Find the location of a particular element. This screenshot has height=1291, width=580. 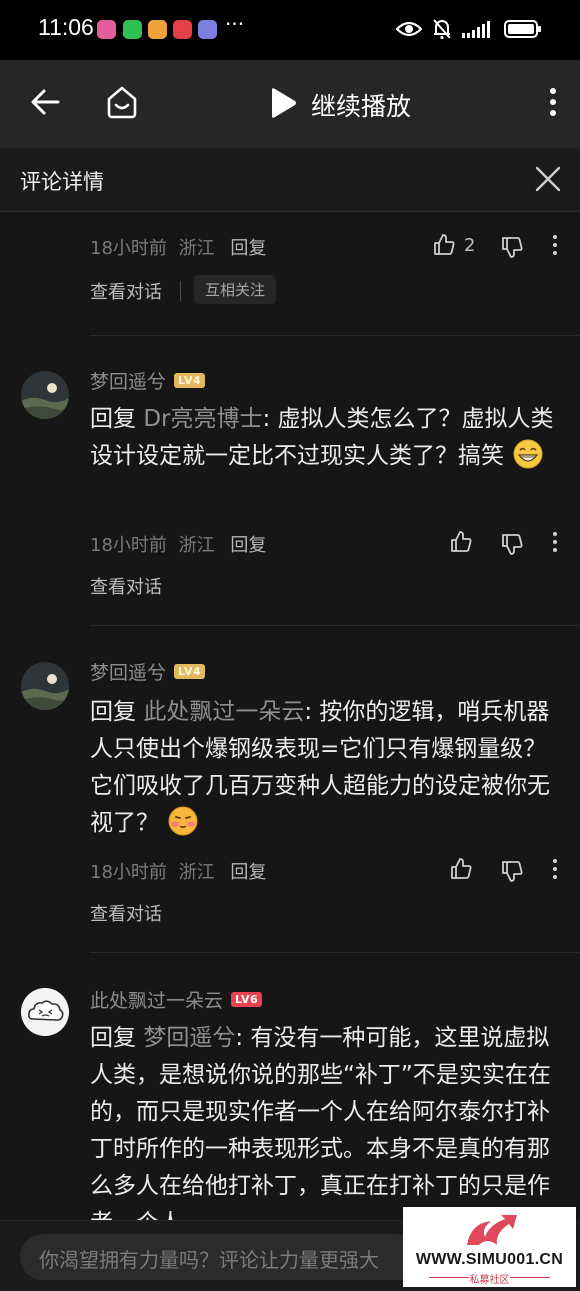

status-indicators is located at coordinates (469, 29).